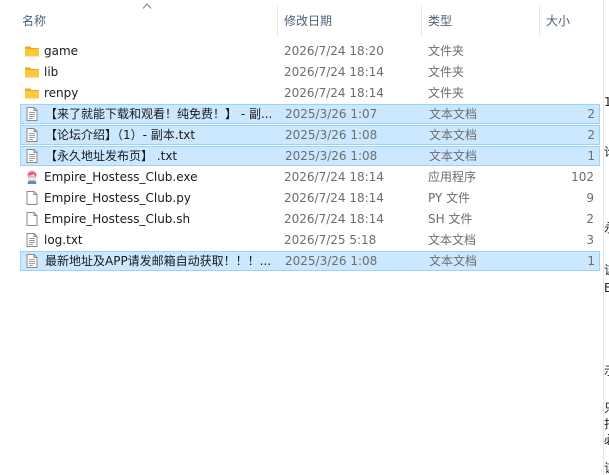 The height and width of the screenshot is (475, 609). What do you see at coordinates (34, 21) in the screenshot?
I see `column-header-name: 名称` at bounding box center [34, 21].